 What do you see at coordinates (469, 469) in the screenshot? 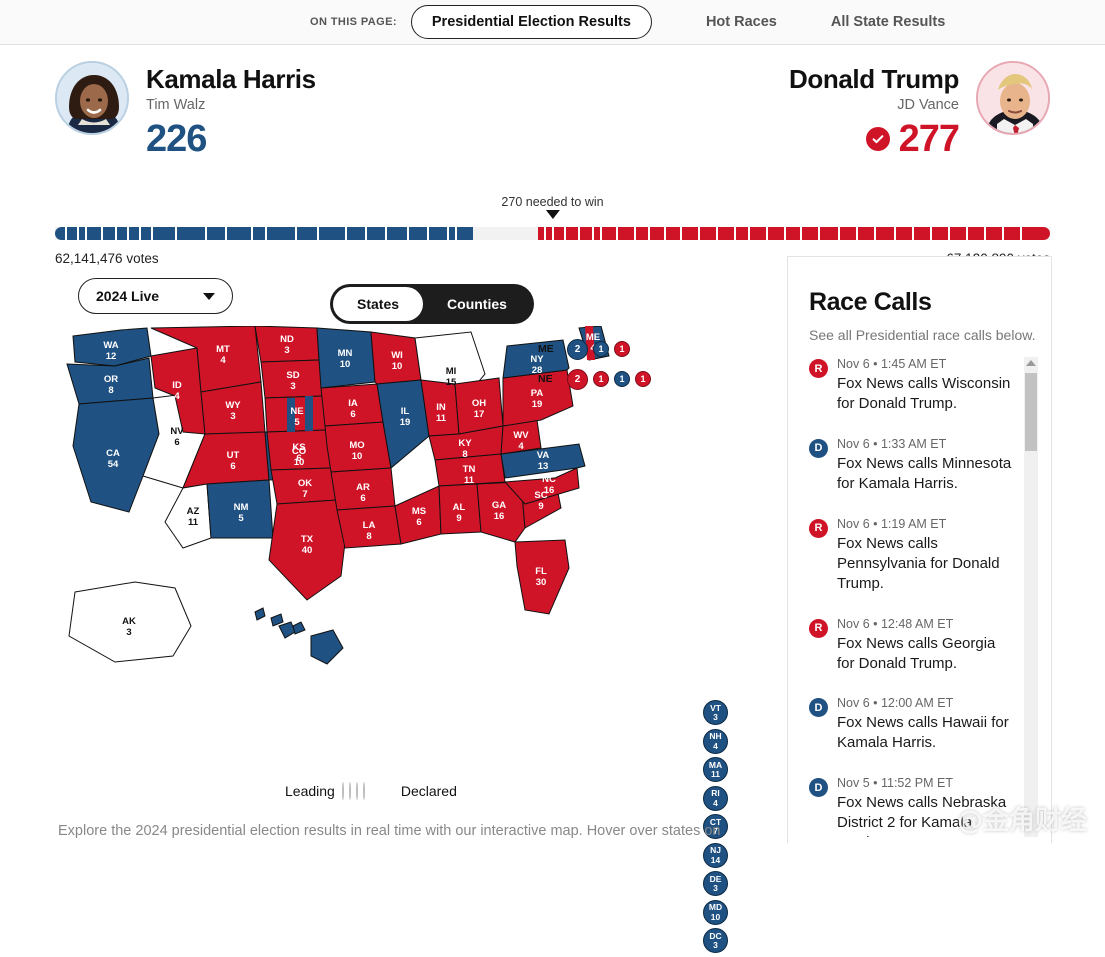
I see `svg-text: TN` at bounding box center [469, 469].